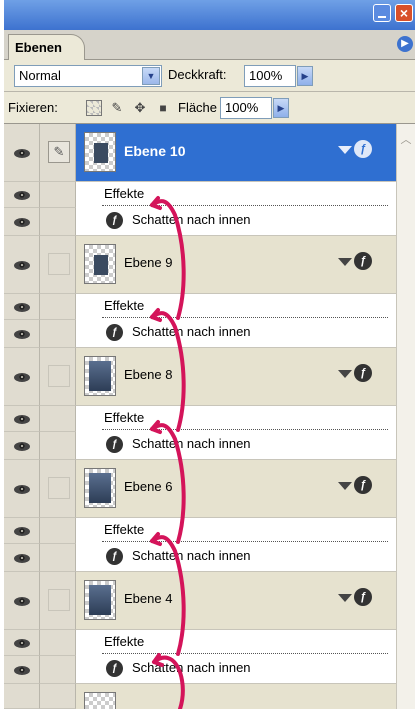 The height and width of the screenshot is (709, 415). I want to click on layer-item, so click(236, 696).